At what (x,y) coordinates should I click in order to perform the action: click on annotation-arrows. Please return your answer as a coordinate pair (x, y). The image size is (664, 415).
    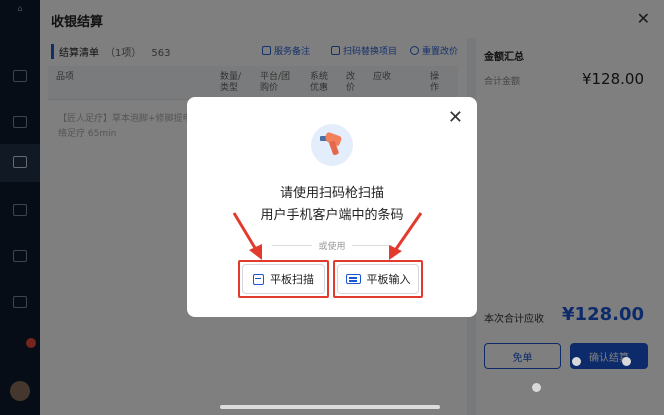
    Looking at the image, I should click on (327, 236).